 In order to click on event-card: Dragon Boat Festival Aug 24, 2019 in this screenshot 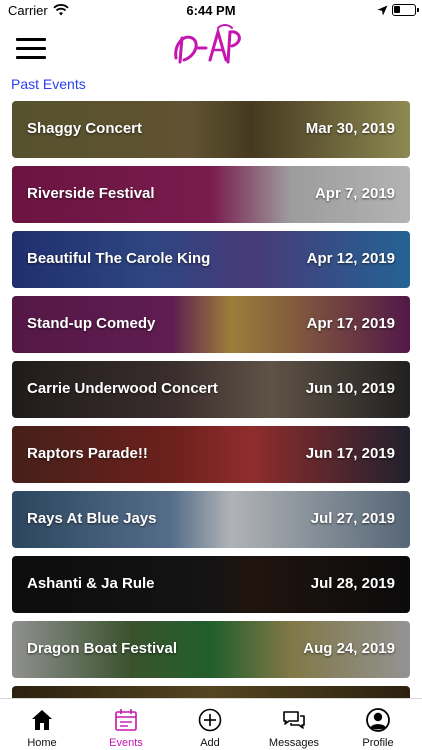, I will do `click(211, 649)`.